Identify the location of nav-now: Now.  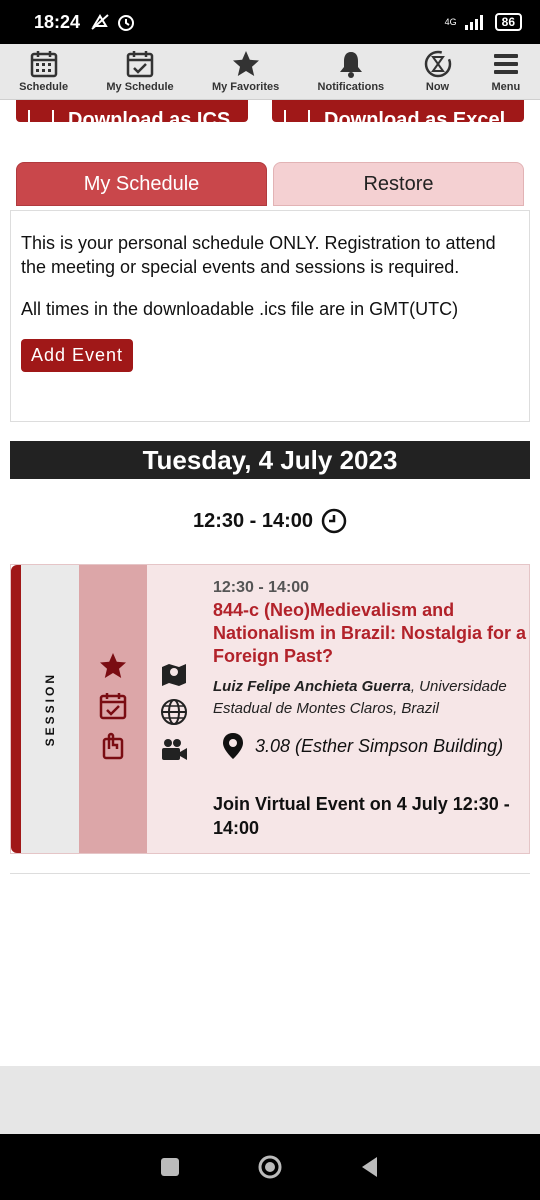
(438, 71).